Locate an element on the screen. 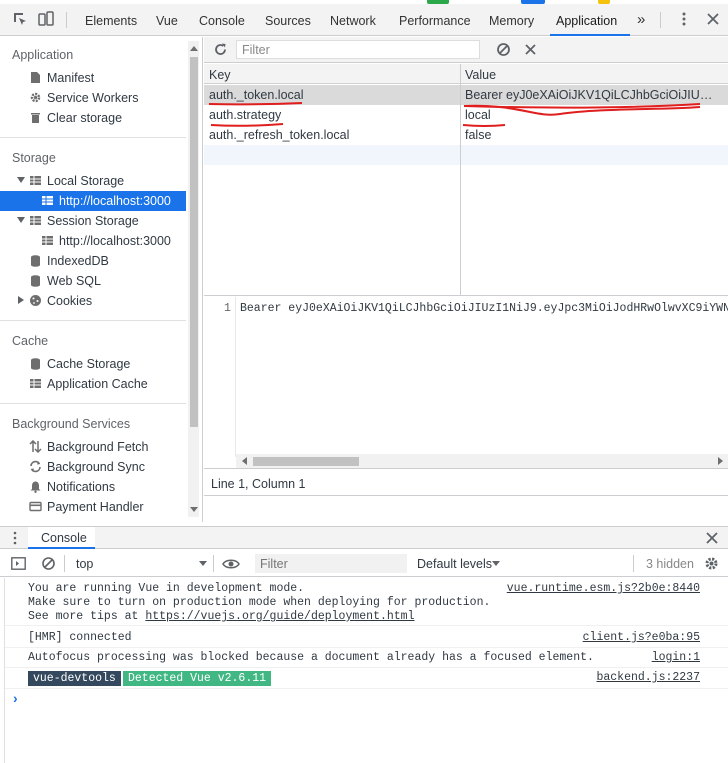  sidebar-item-label: Session Storage is located at coordinates (93, 221).